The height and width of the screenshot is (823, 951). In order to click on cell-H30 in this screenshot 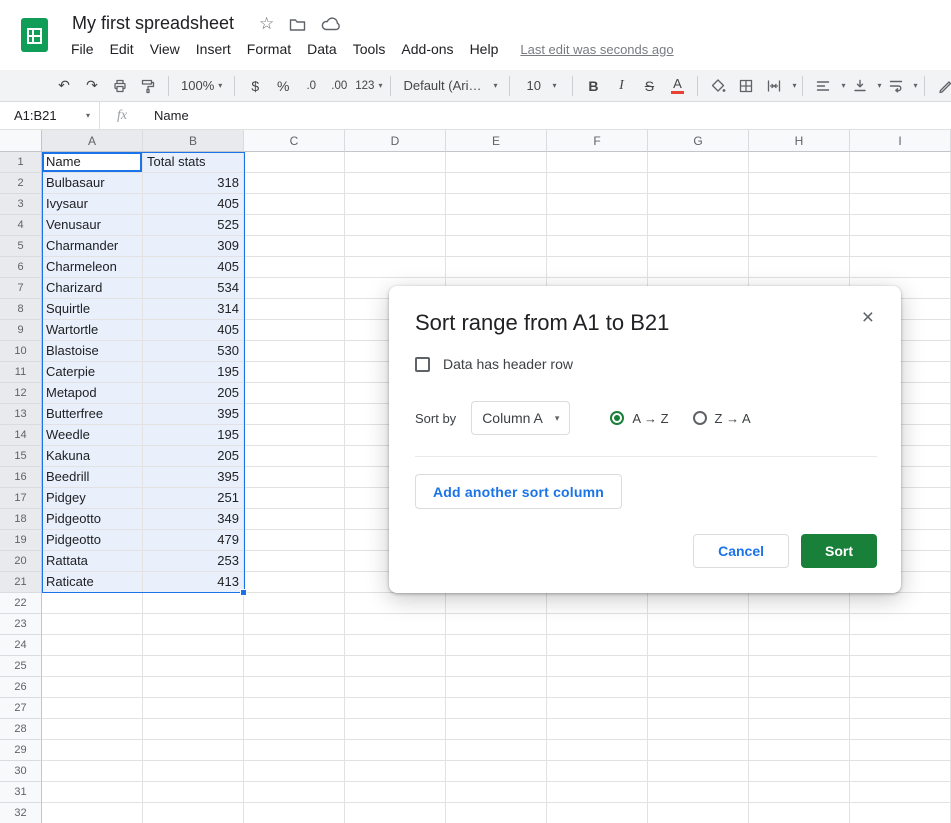, I will do `click(799, 771)`.